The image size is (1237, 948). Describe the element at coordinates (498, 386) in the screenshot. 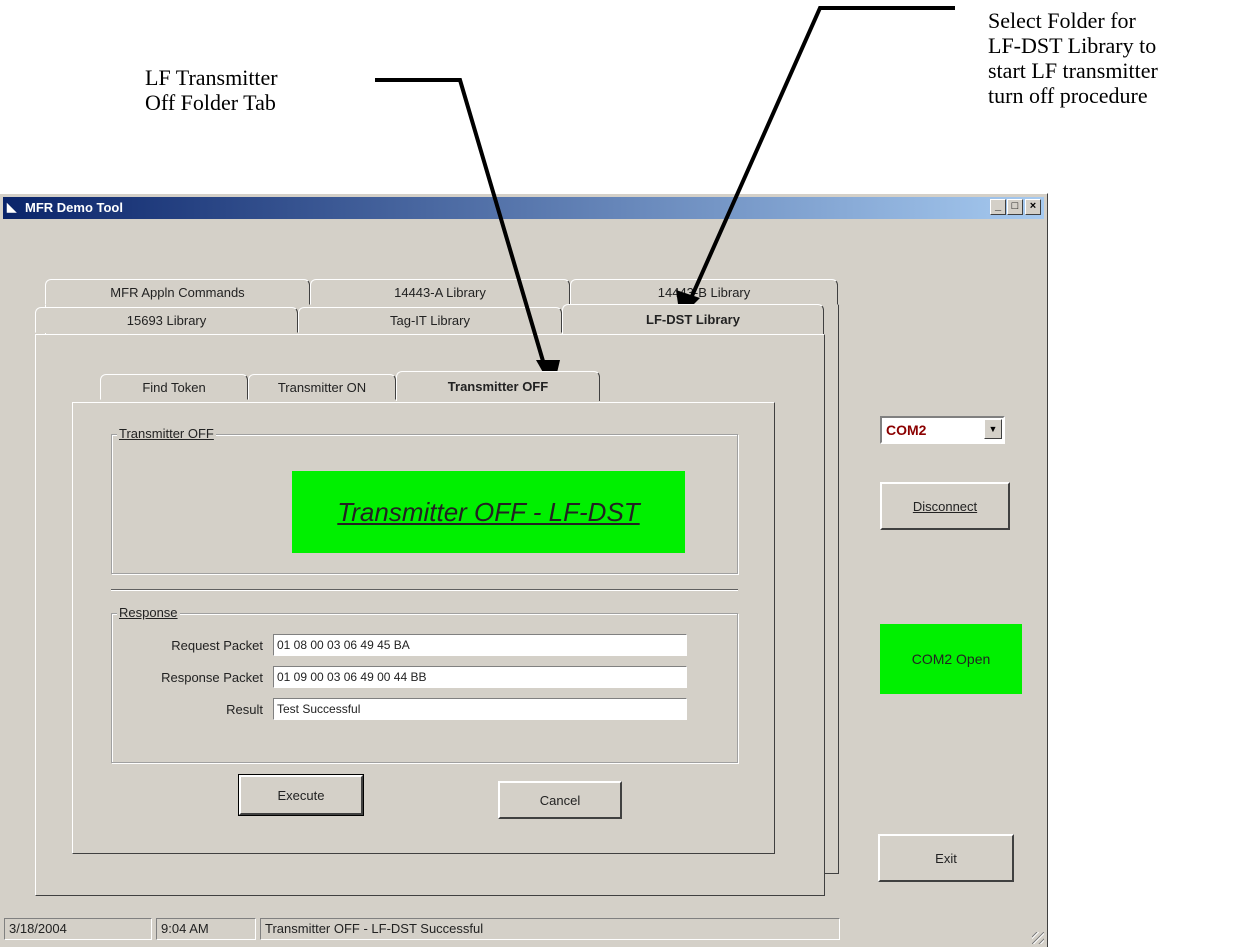

I see `subtab-transmitter-off: Transmitter OFF` at that location.